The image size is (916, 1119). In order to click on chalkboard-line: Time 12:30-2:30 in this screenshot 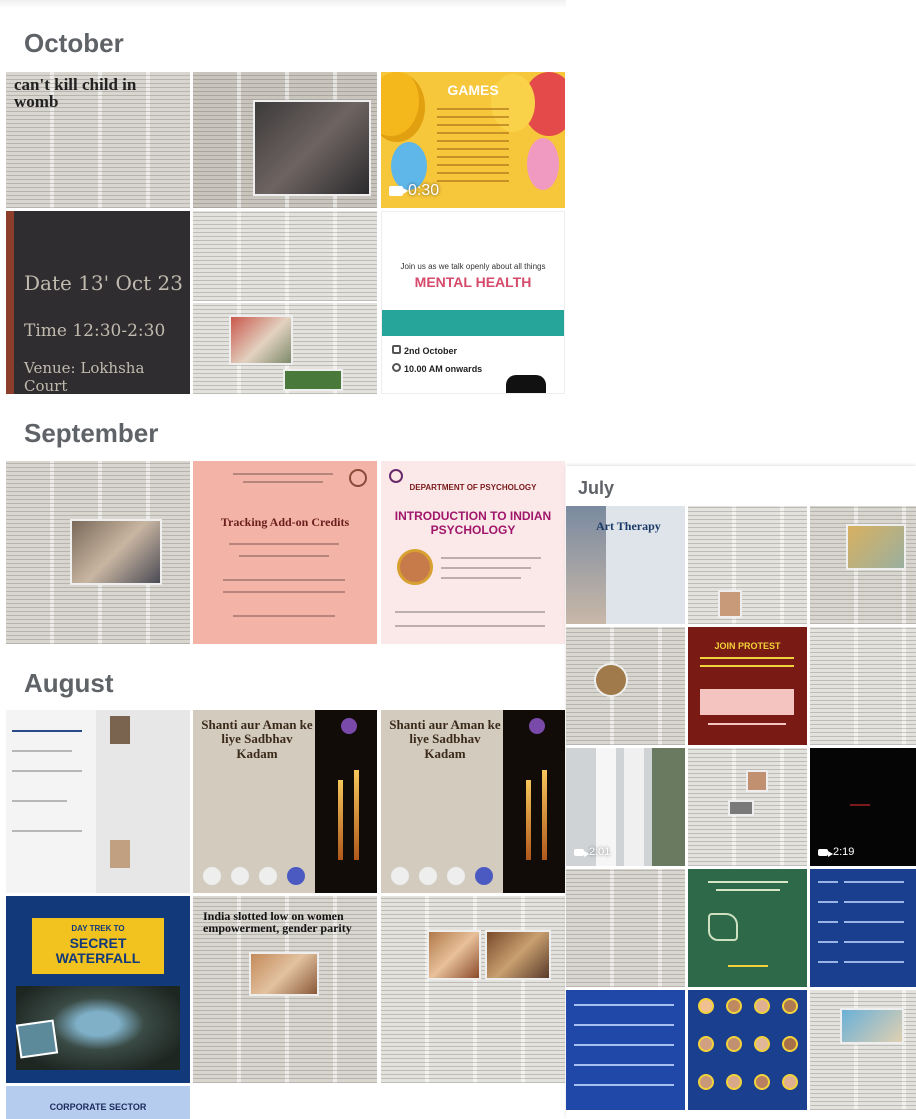, I will do `click(95, 331)`.